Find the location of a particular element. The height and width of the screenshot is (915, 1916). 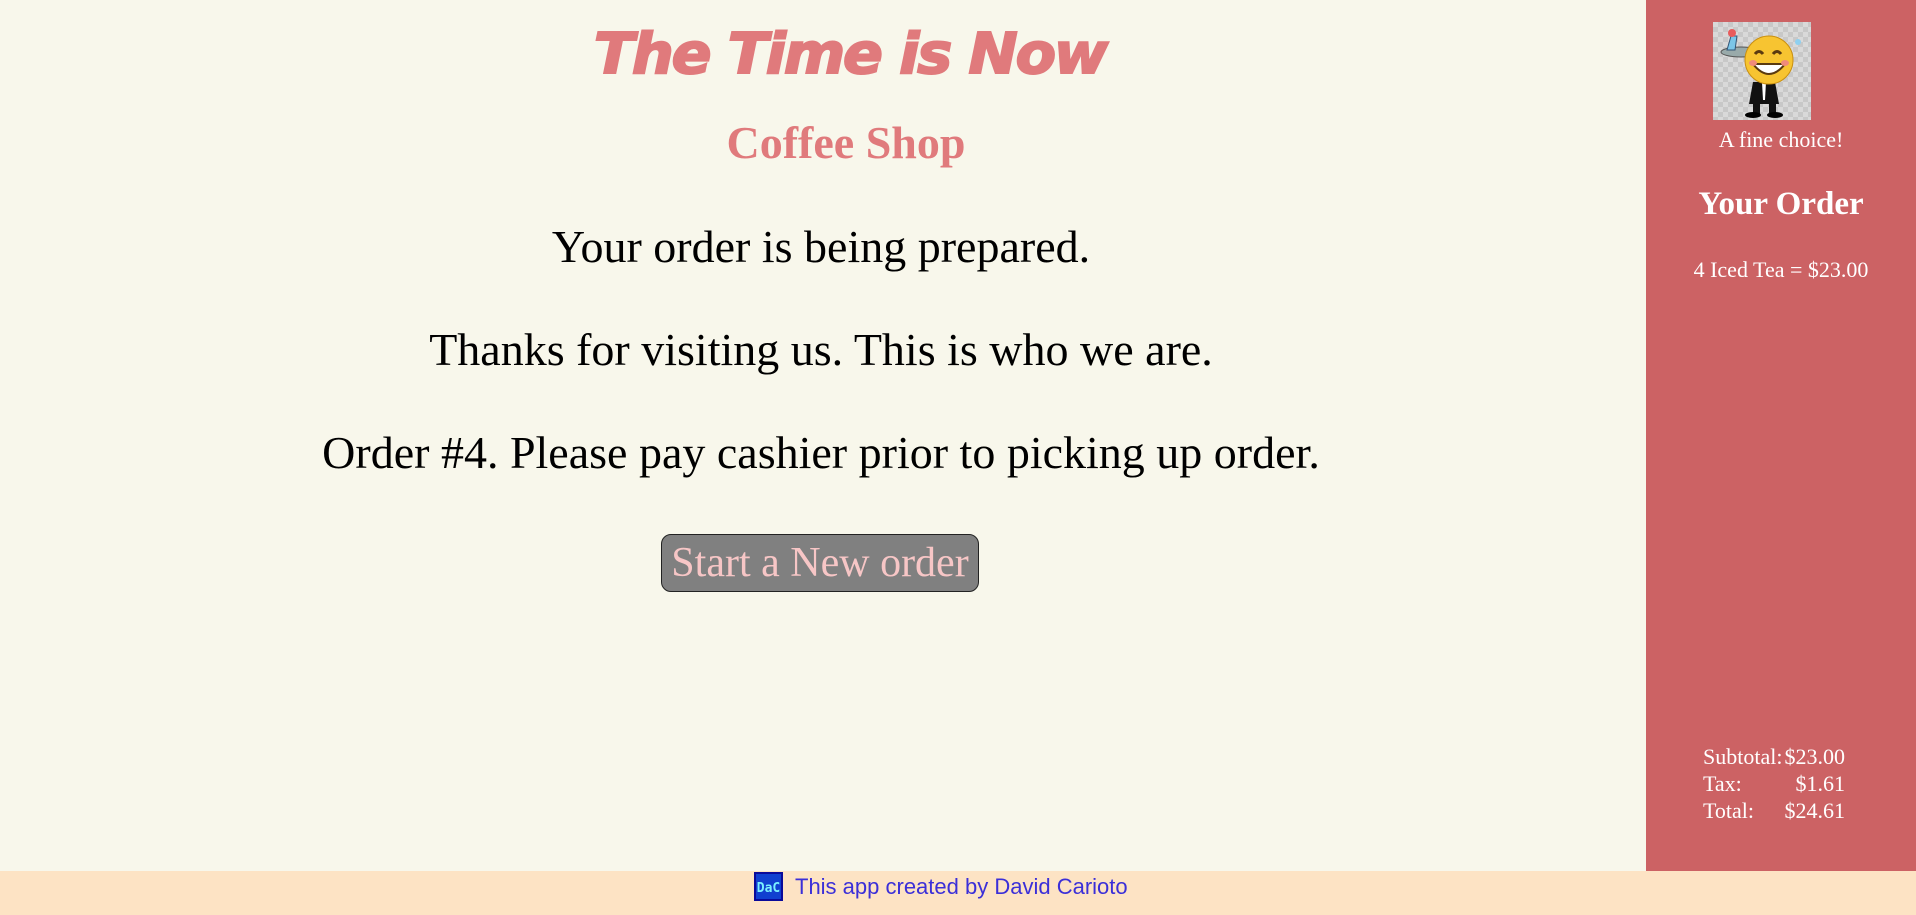

tax-value: $1.61 is located at coordinates (1820, 783).